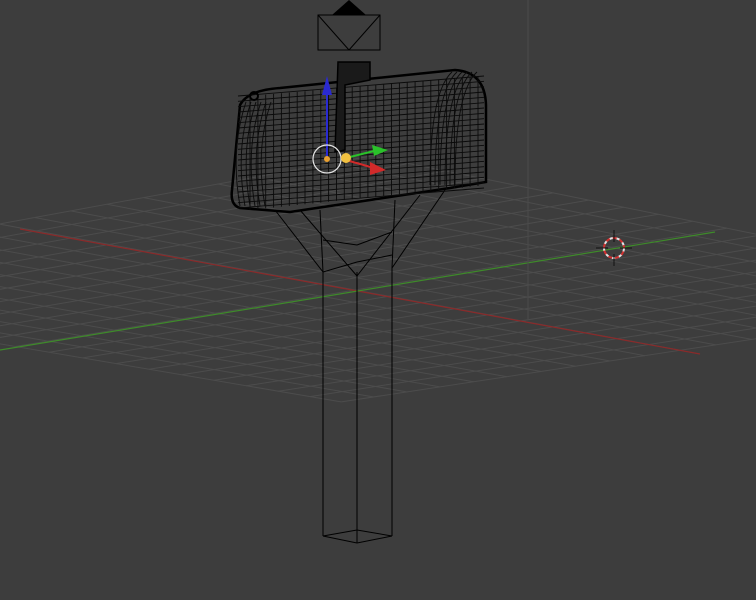 This screenshot has width=756, height=600. Describe the element at coordinates (349, 25) in the screenshot. I see `camera-object` at that location.